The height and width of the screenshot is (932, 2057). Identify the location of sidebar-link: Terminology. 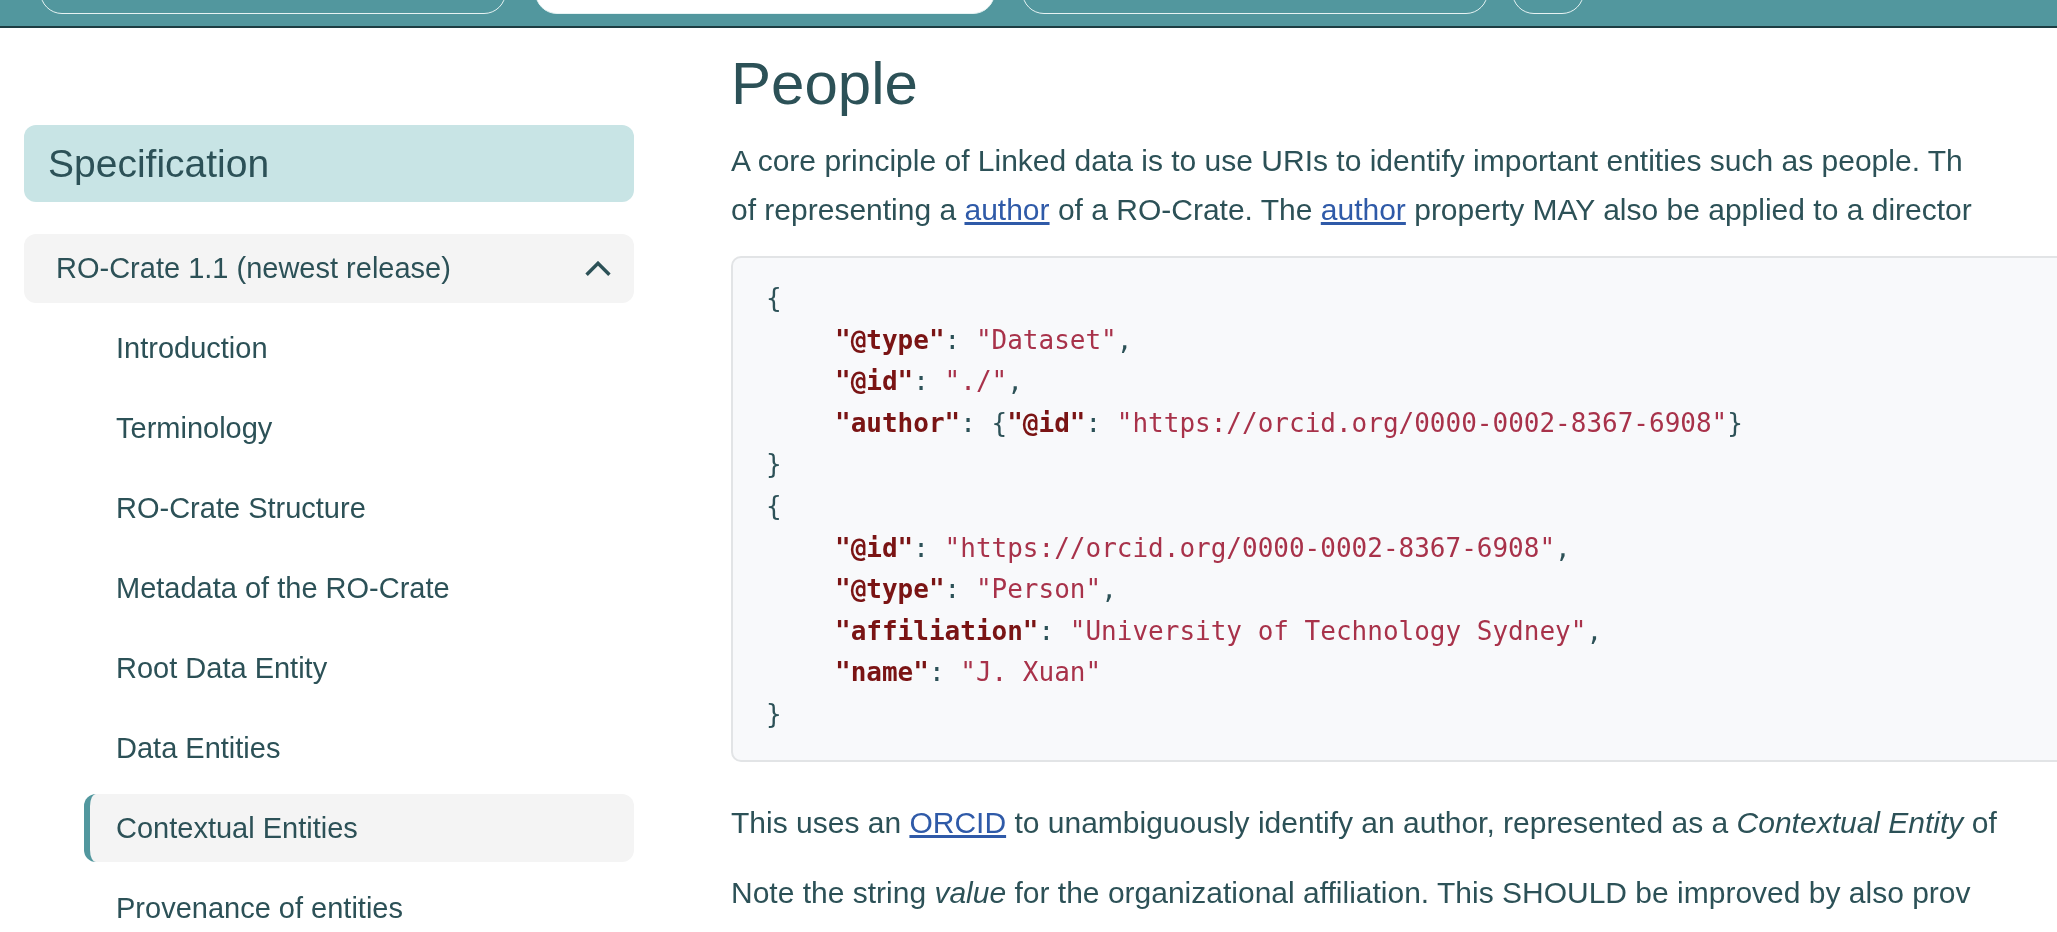
(359, 428).